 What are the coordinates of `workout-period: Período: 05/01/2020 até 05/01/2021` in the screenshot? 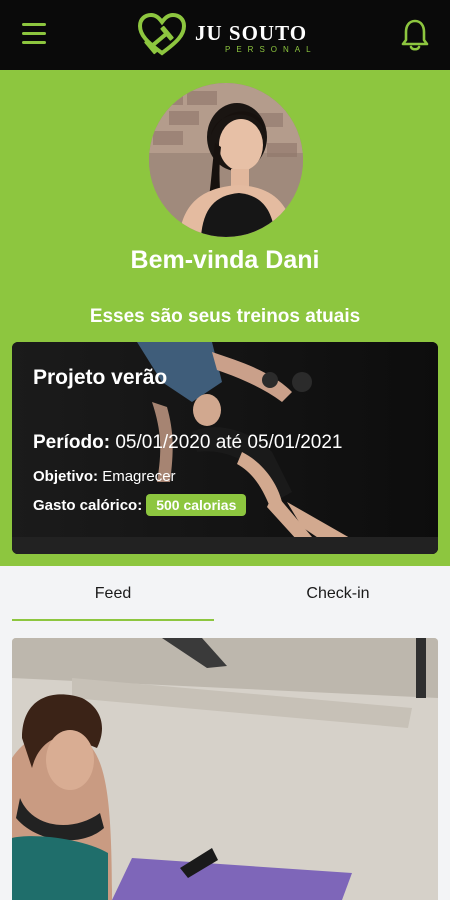 It's located at (188, 443).